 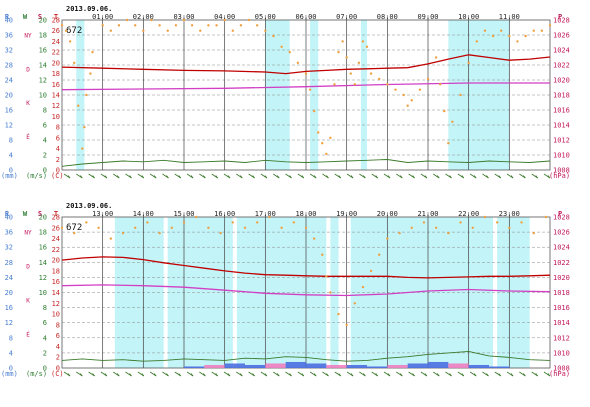 What do you see at coordinates (9, 21) in the screenshot?
I see `tick-label-R: 40` at bounding box center [9, 21].